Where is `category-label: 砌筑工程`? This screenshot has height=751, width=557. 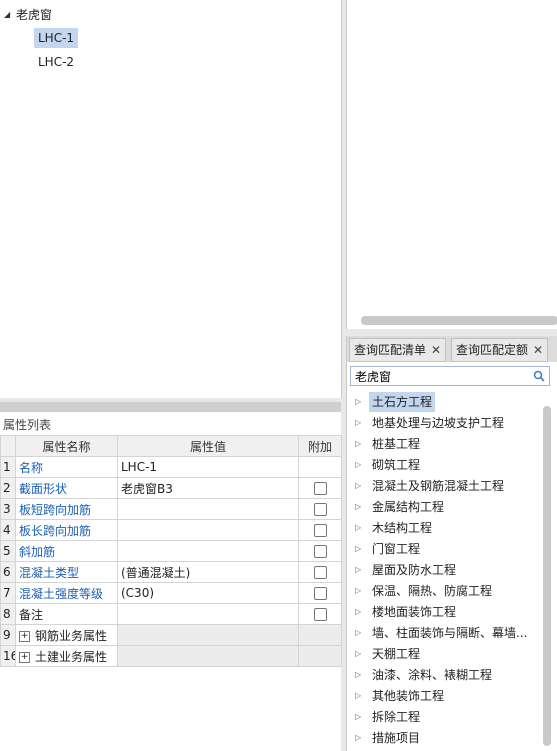 category-label: 砌筑工程 is located at coordinates (396, 465).